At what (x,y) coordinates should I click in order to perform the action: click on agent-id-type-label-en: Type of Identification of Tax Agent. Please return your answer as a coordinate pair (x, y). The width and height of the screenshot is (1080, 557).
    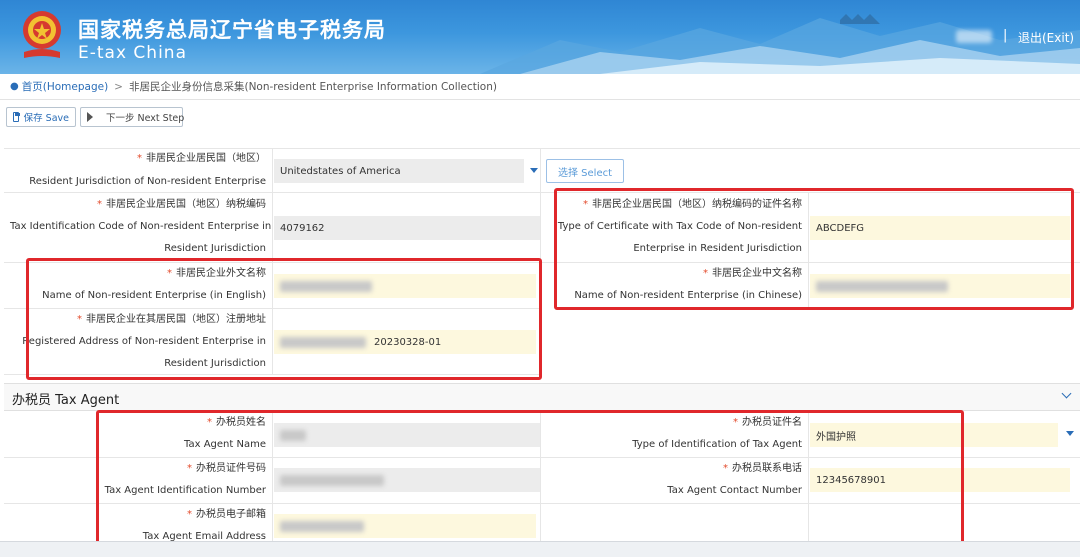
    Looking at the image, I should click on (717, 444).